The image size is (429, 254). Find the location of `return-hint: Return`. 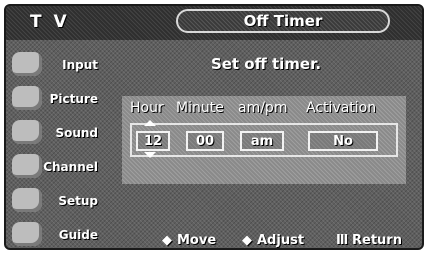

return-hint: Return is located at coordinates (377, 240).